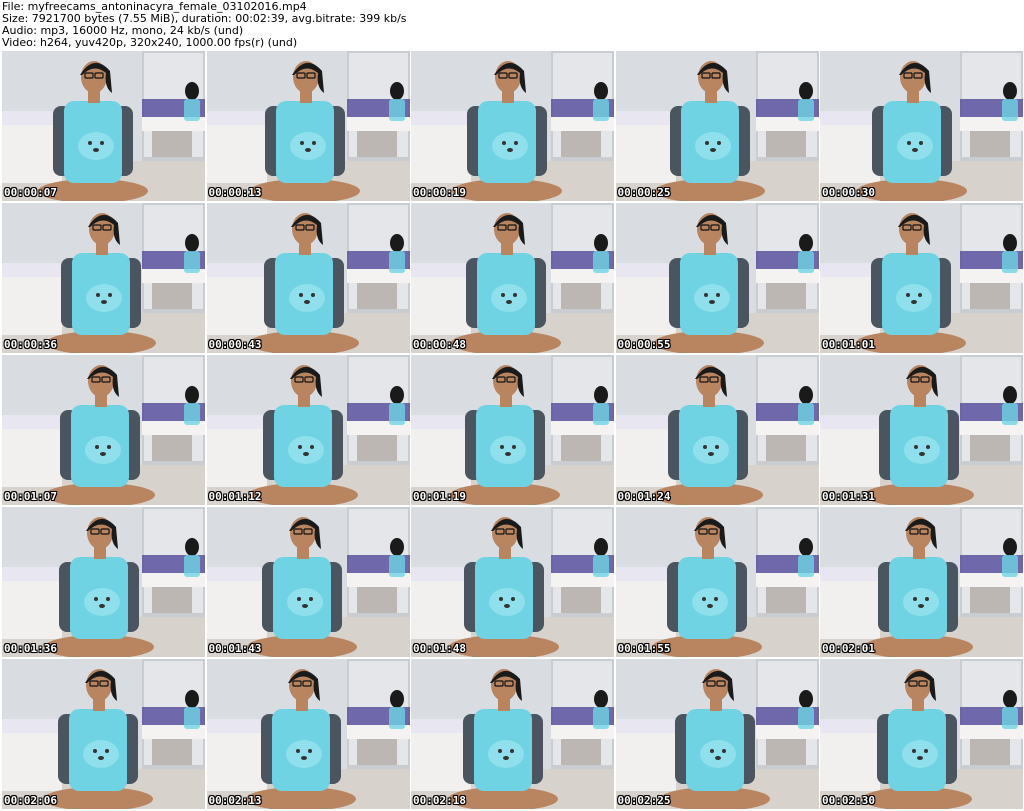 Image resolution: width=1024 pixels, height=811 pixels. I want to click on video-thumbnail: 00:01:55, so click(717, 582).